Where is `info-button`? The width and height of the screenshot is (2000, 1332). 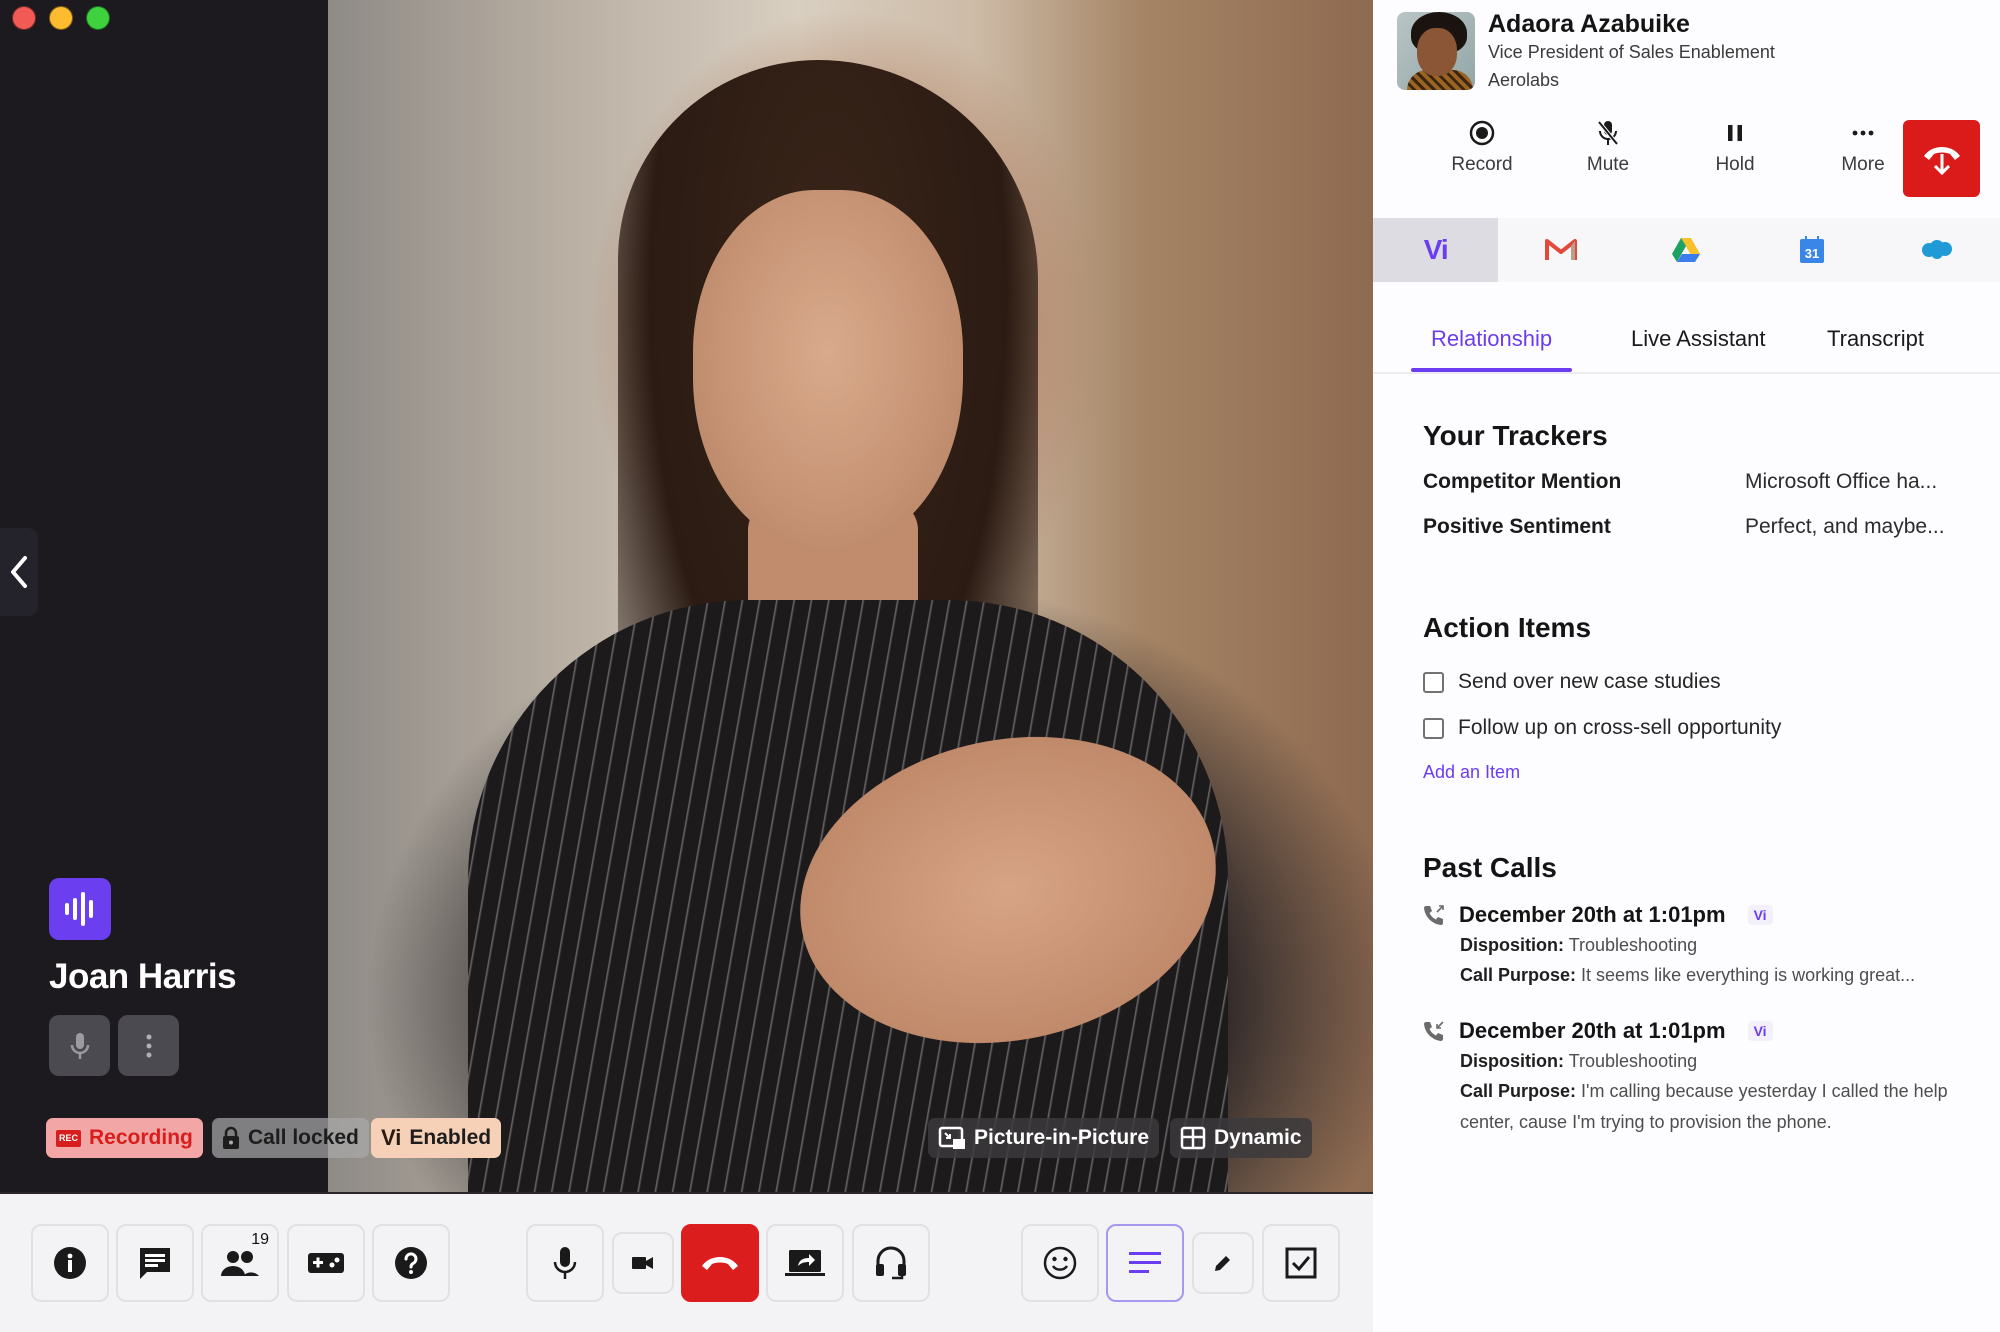 info-button is located at coordinates (70, 1263).